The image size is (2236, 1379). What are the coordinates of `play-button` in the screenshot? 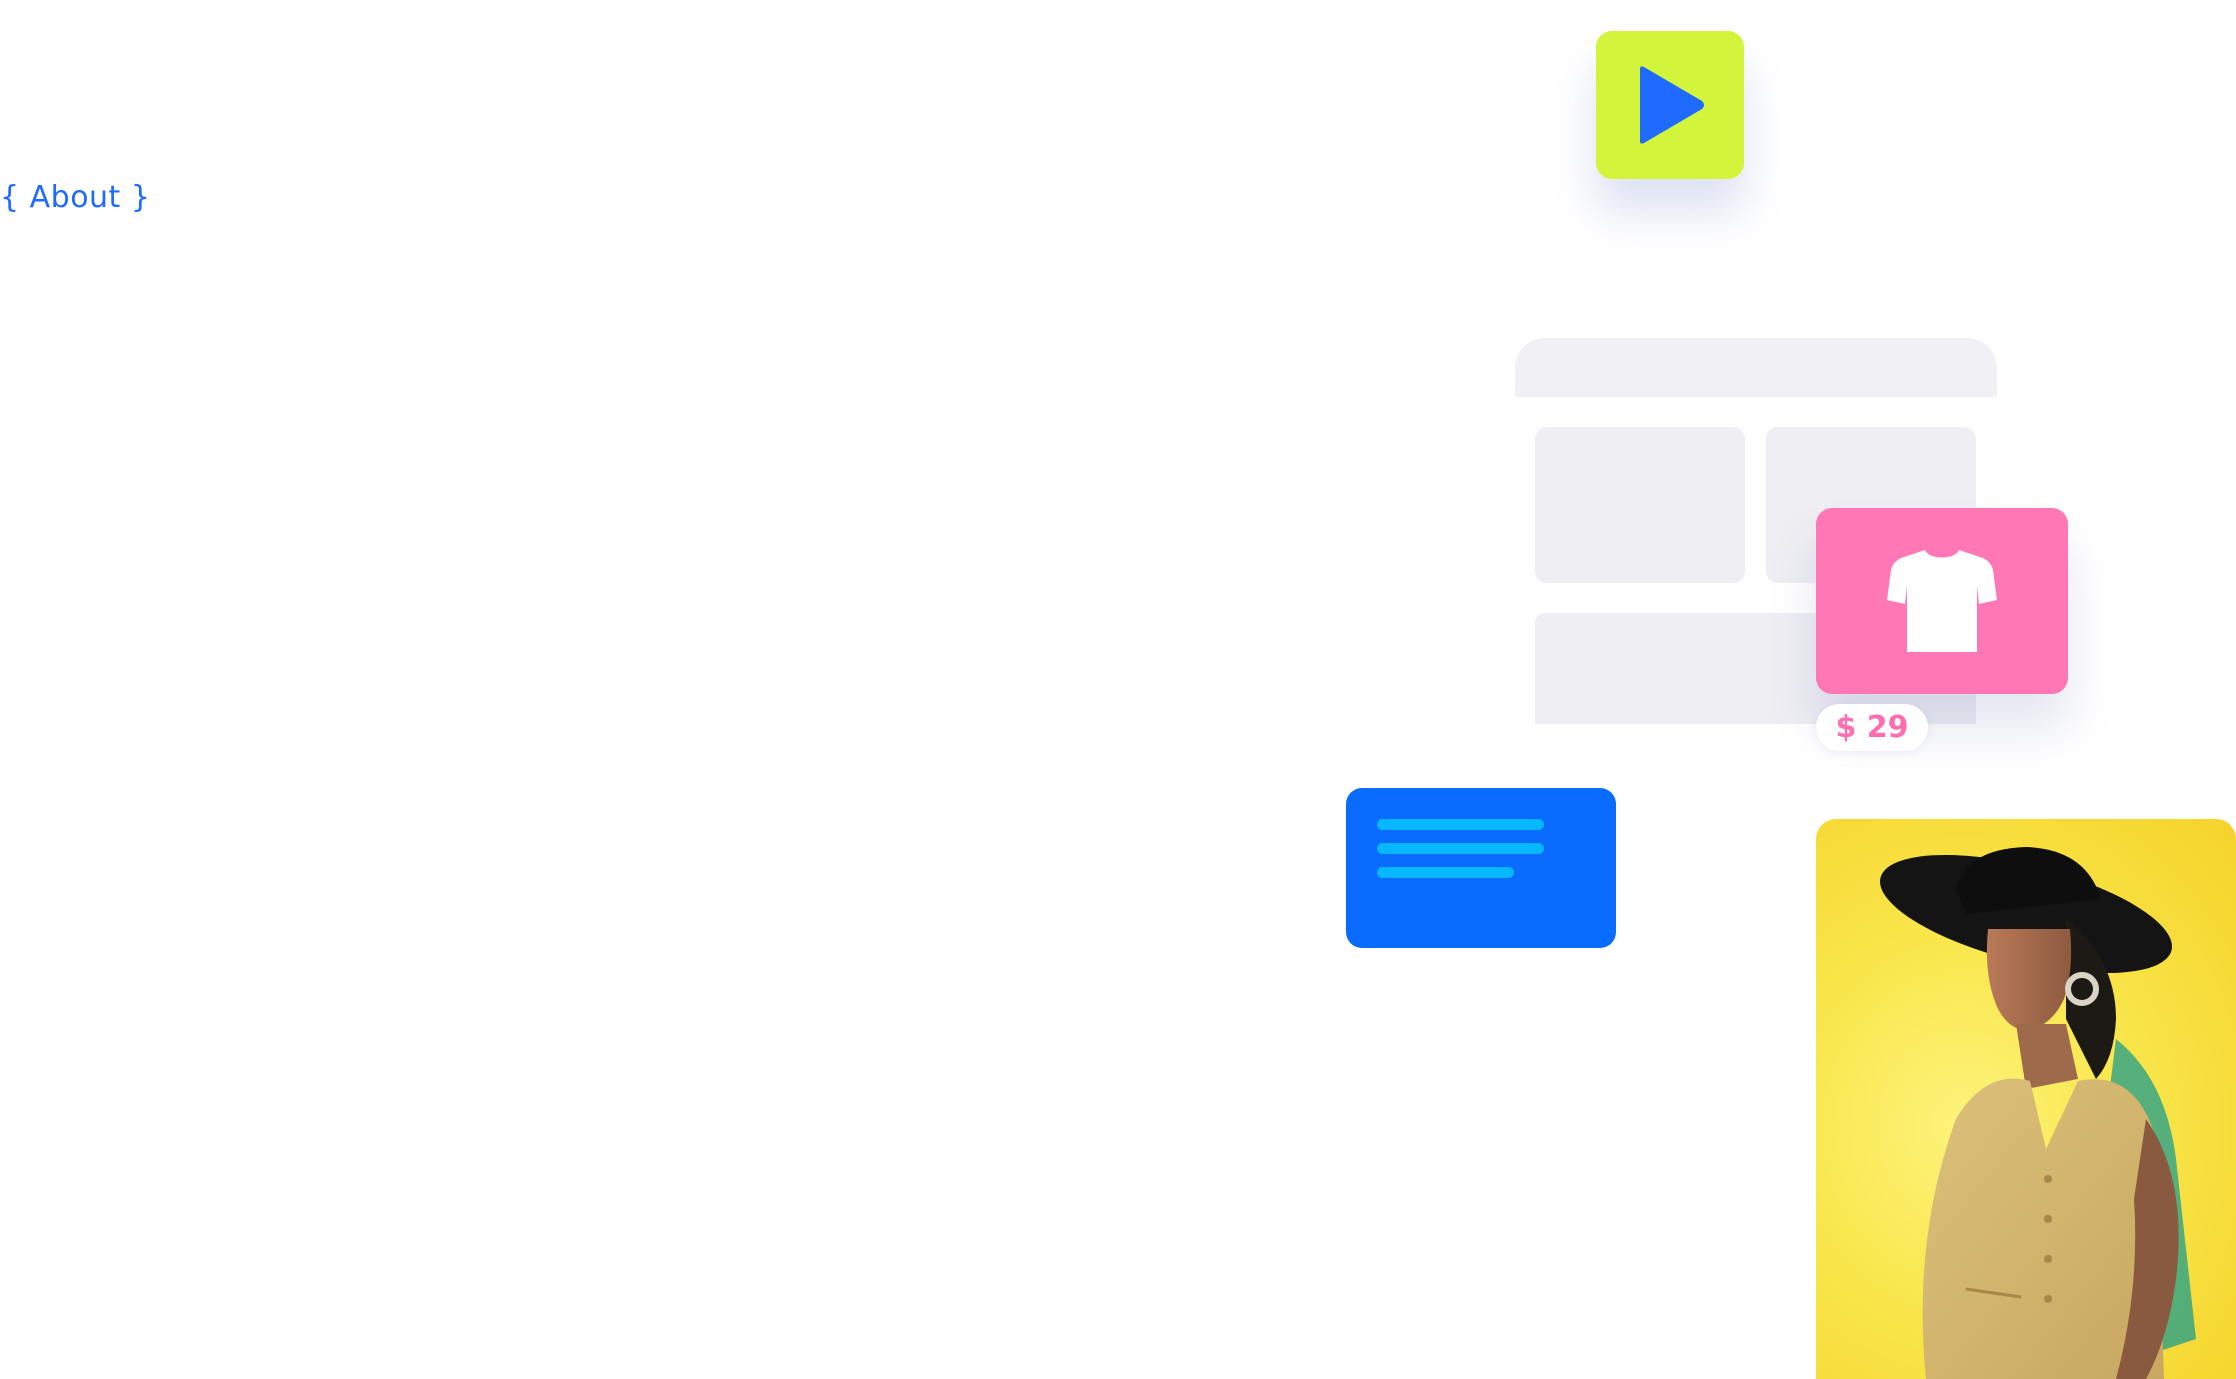 It's located at (1670, 105).